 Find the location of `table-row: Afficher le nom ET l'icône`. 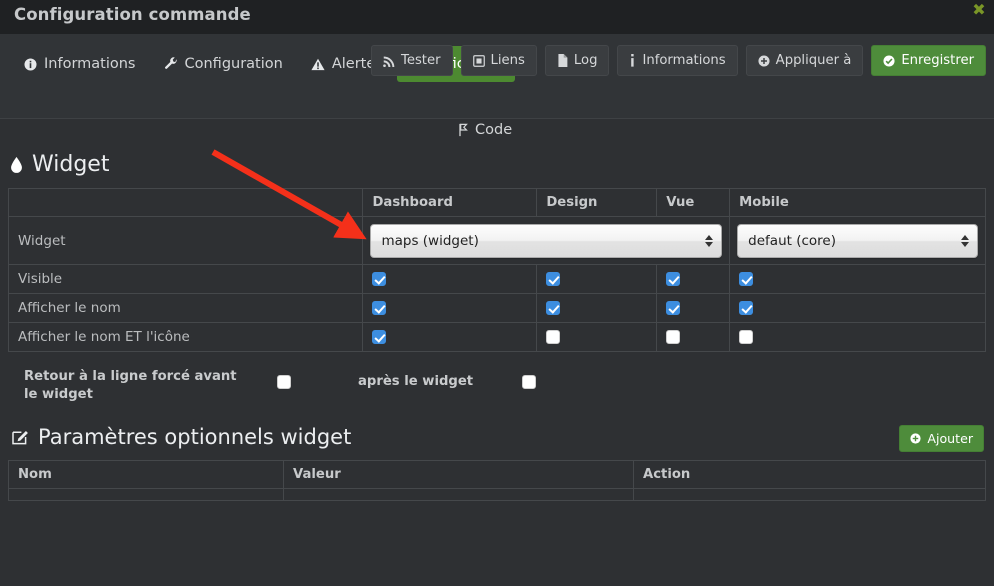

table-row: Afficher le nom ET l'icône is located at coordinates (496, 337).